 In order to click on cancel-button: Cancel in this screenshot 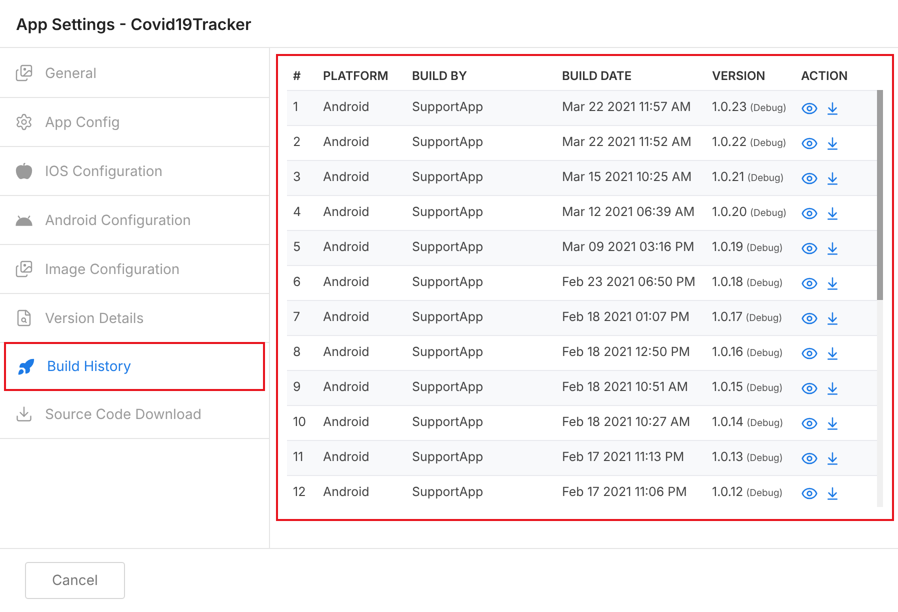, I will do `click(75, 580)`.